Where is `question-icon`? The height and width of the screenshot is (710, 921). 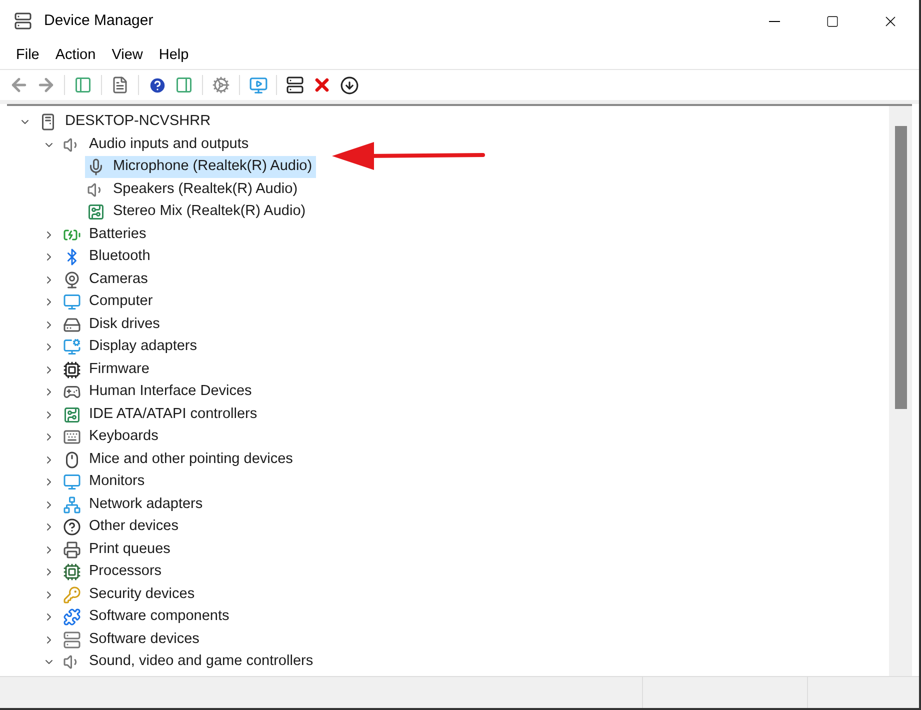 question-icon is located at coordinates (72, 527).